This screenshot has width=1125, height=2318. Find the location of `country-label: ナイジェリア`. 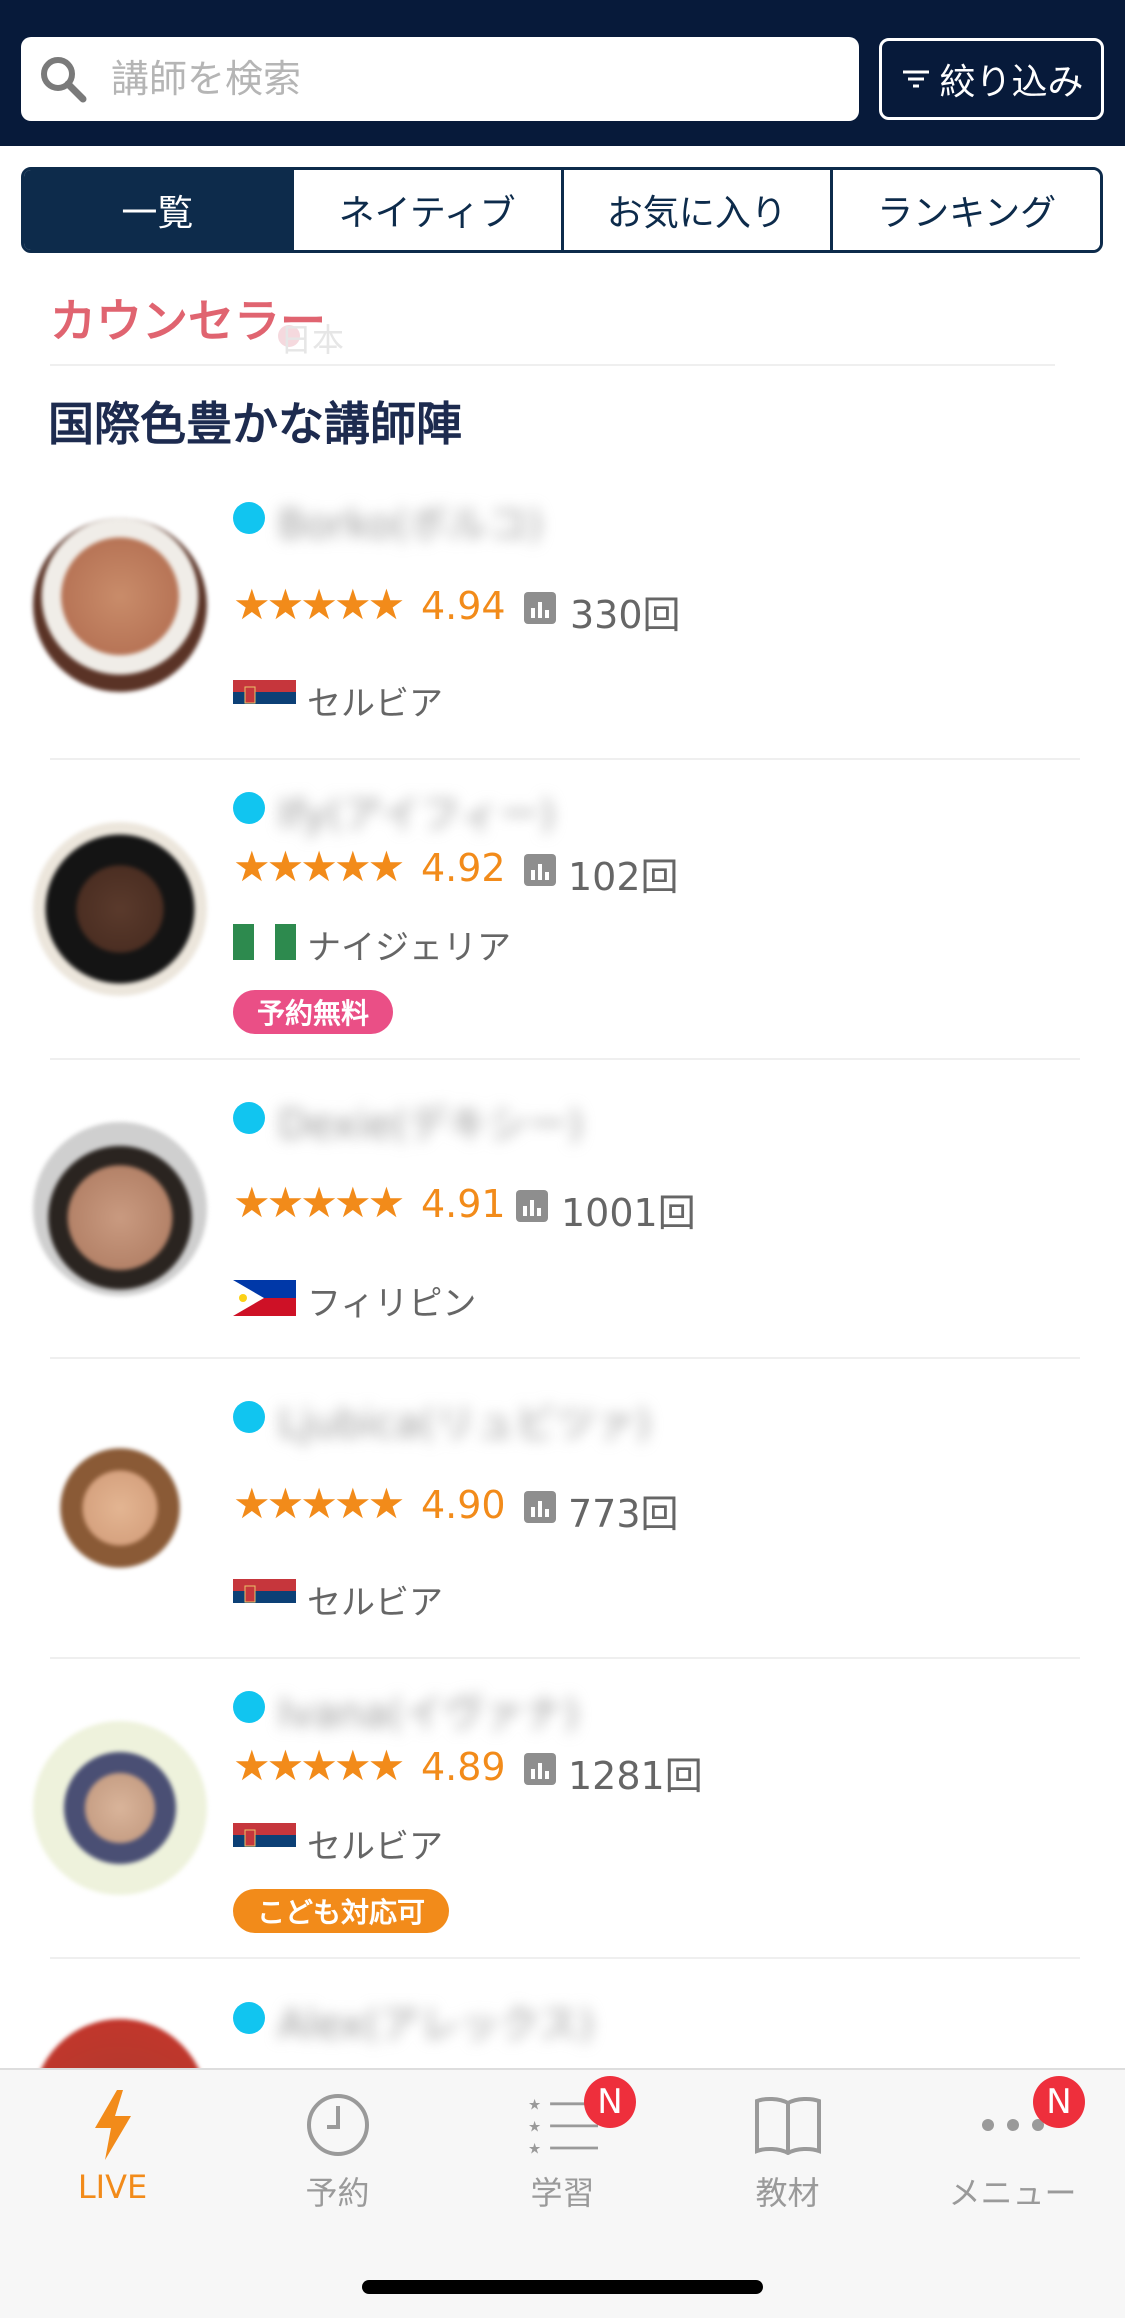

country-label: ナイジェリア is located at coordinates (409, 948).